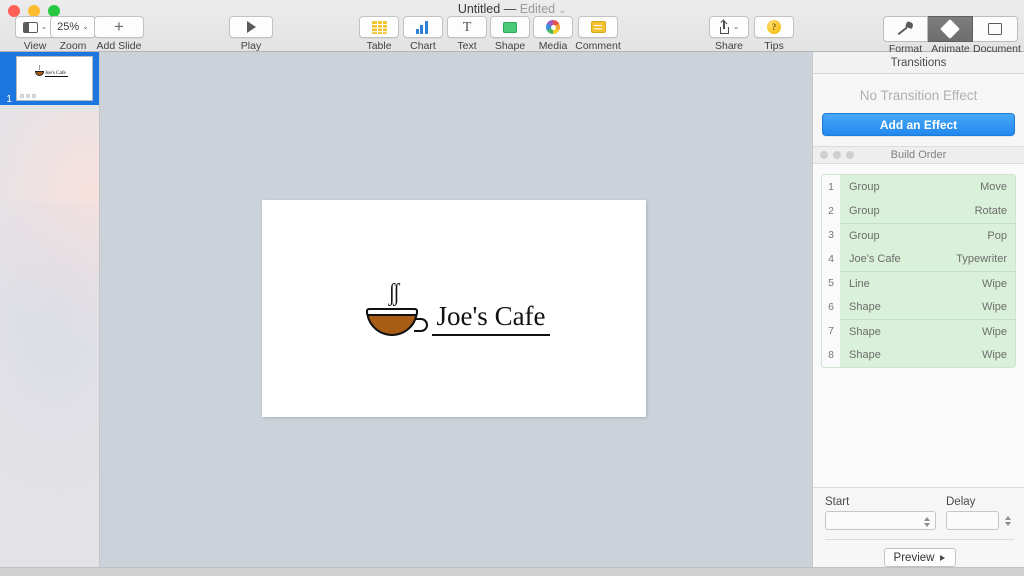 The height and width of the screenshot is (576, 1024). I want to click on table-row: 3 Group Pop, so click(918, 235).